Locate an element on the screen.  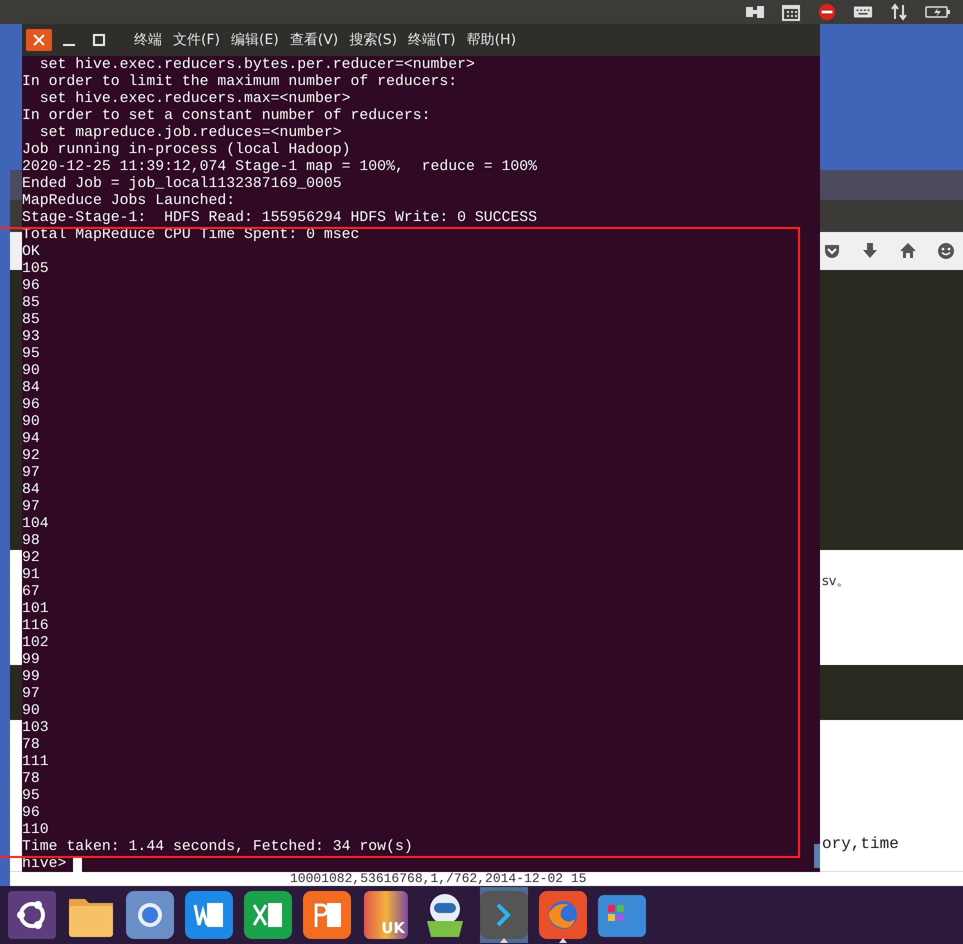
page-text: sv。 is located at coordinates (836, 581).